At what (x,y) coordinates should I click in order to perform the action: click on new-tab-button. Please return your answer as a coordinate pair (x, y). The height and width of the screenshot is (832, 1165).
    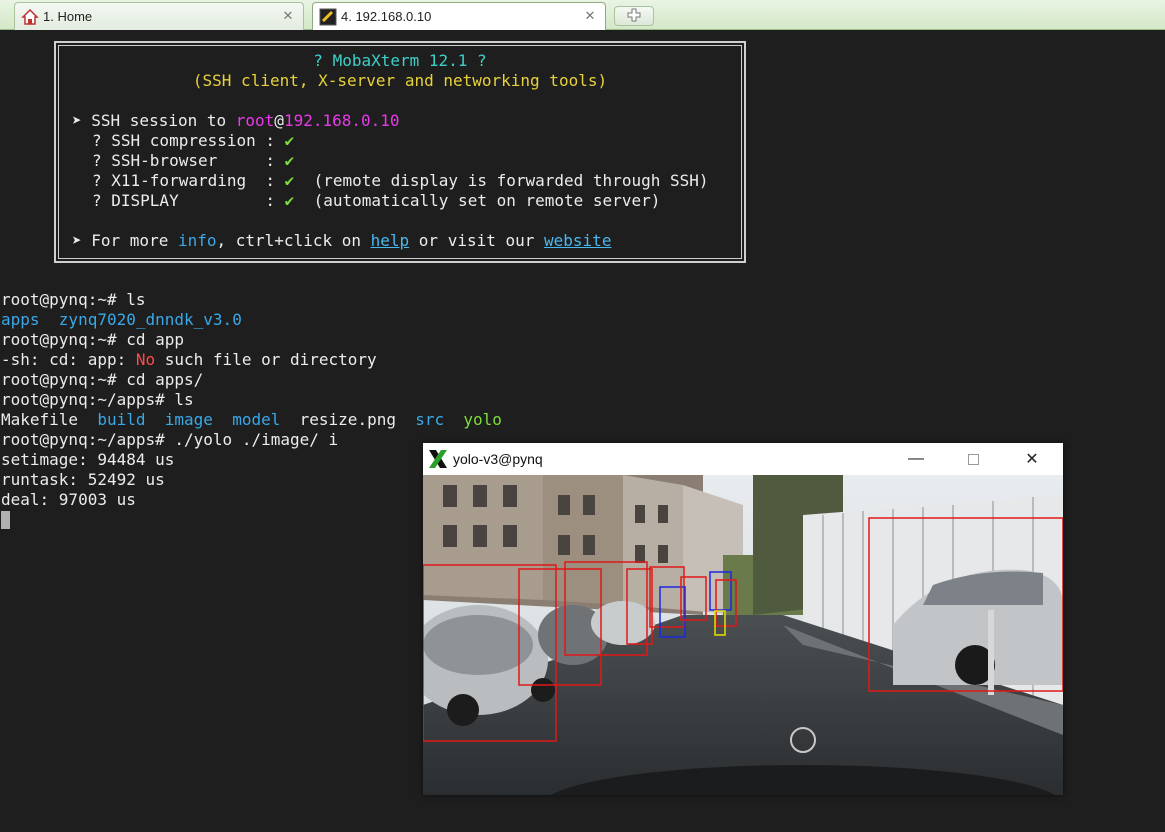
    Looking at the image, I should click on (634, 16).